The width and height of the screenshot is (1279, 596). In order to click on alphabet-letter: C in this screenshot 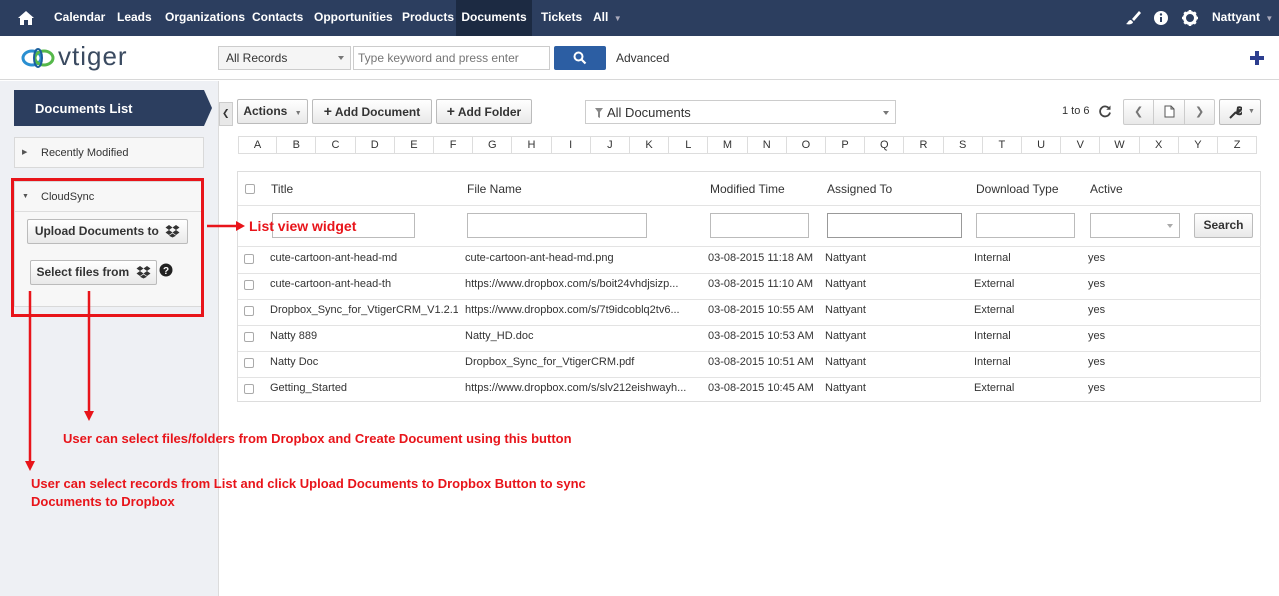, I will do `click(336, 145)`.